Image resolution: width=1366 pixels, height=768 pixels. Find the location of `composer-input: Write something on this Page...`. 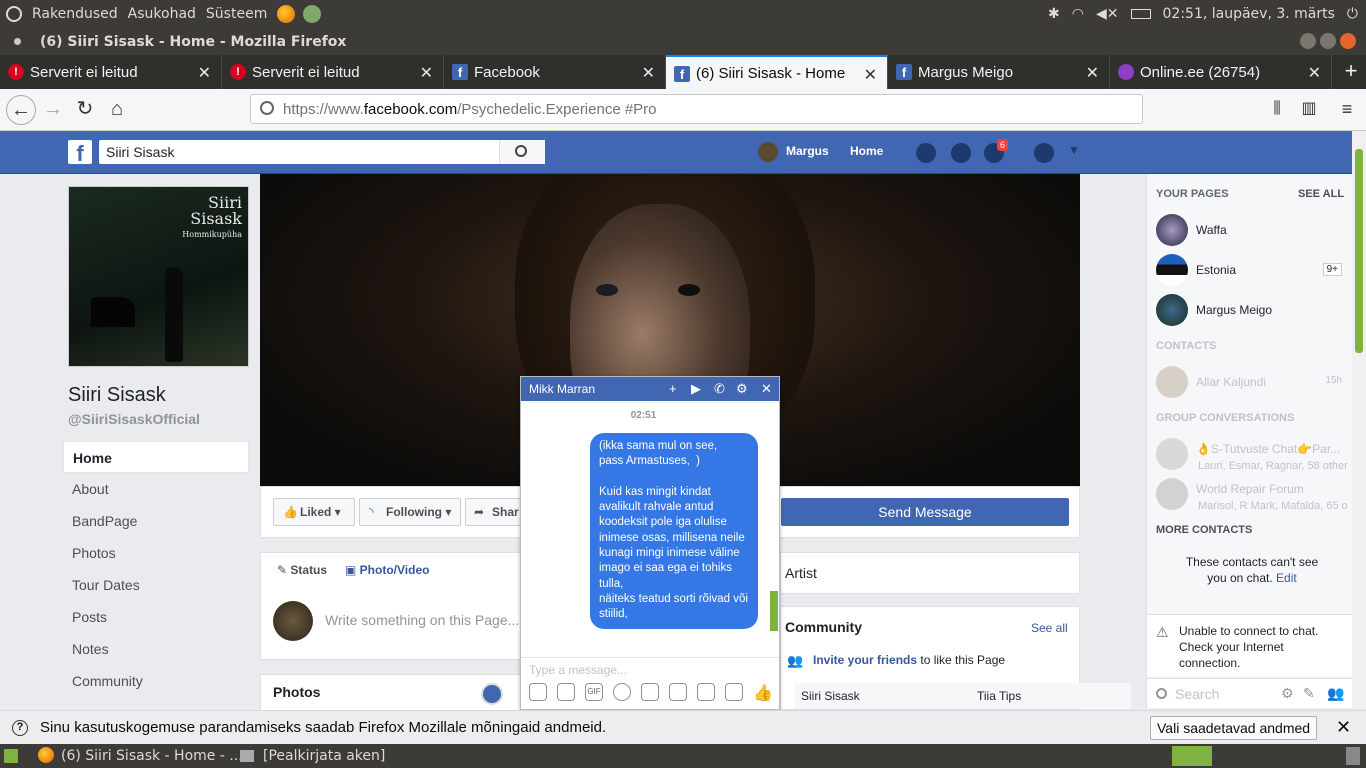

composer-input: Write something on this Page... is located at coordinates (422, 620).